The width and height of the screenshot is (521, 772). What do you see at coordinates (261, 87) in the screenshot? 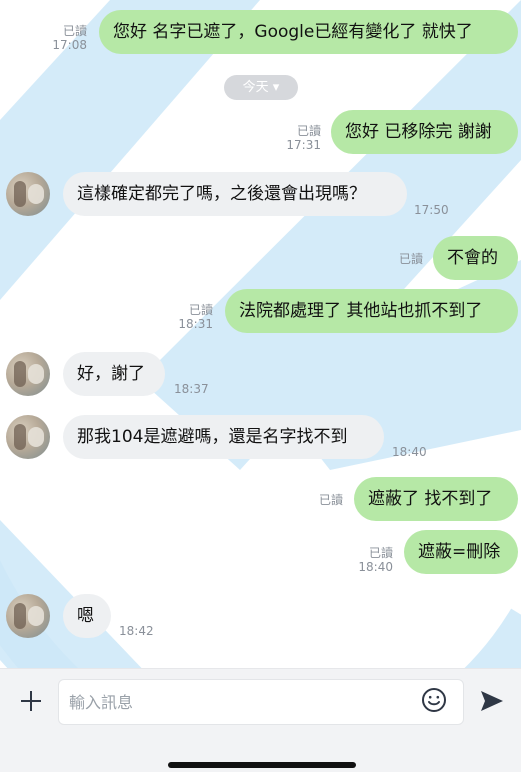
I see `date-divider: 今天 ▾` at bounding box center [261, 87].